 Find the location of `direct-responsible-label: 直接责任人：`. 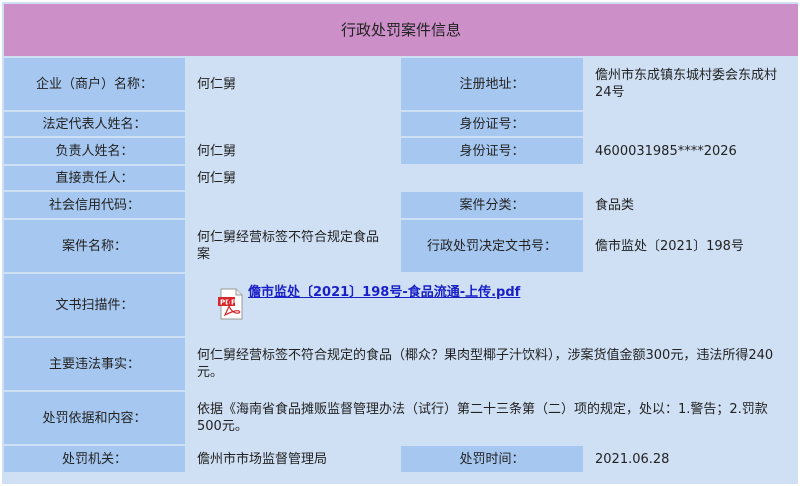

direct-responsible-label: 直接责任人： is located at coordinates (94, 178).